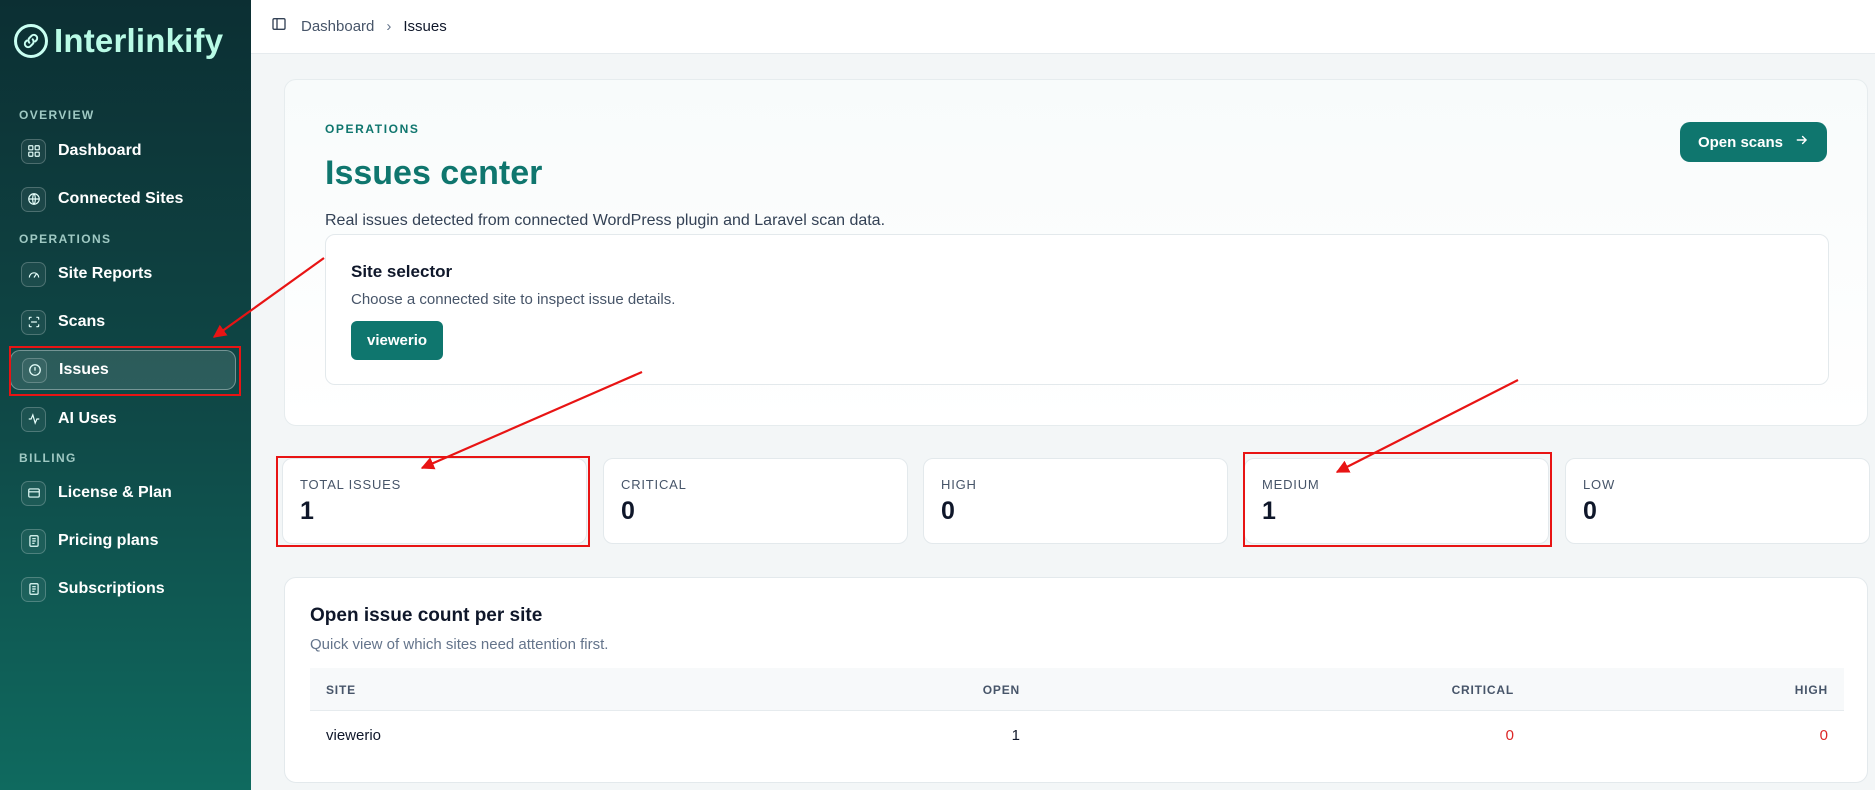 Image resolution: width=1875 pixels, height=790 pixels. Describe the element at coordinates (82, 321) in the screenshot. I see `sidebar-item-label: Scans` at that location.